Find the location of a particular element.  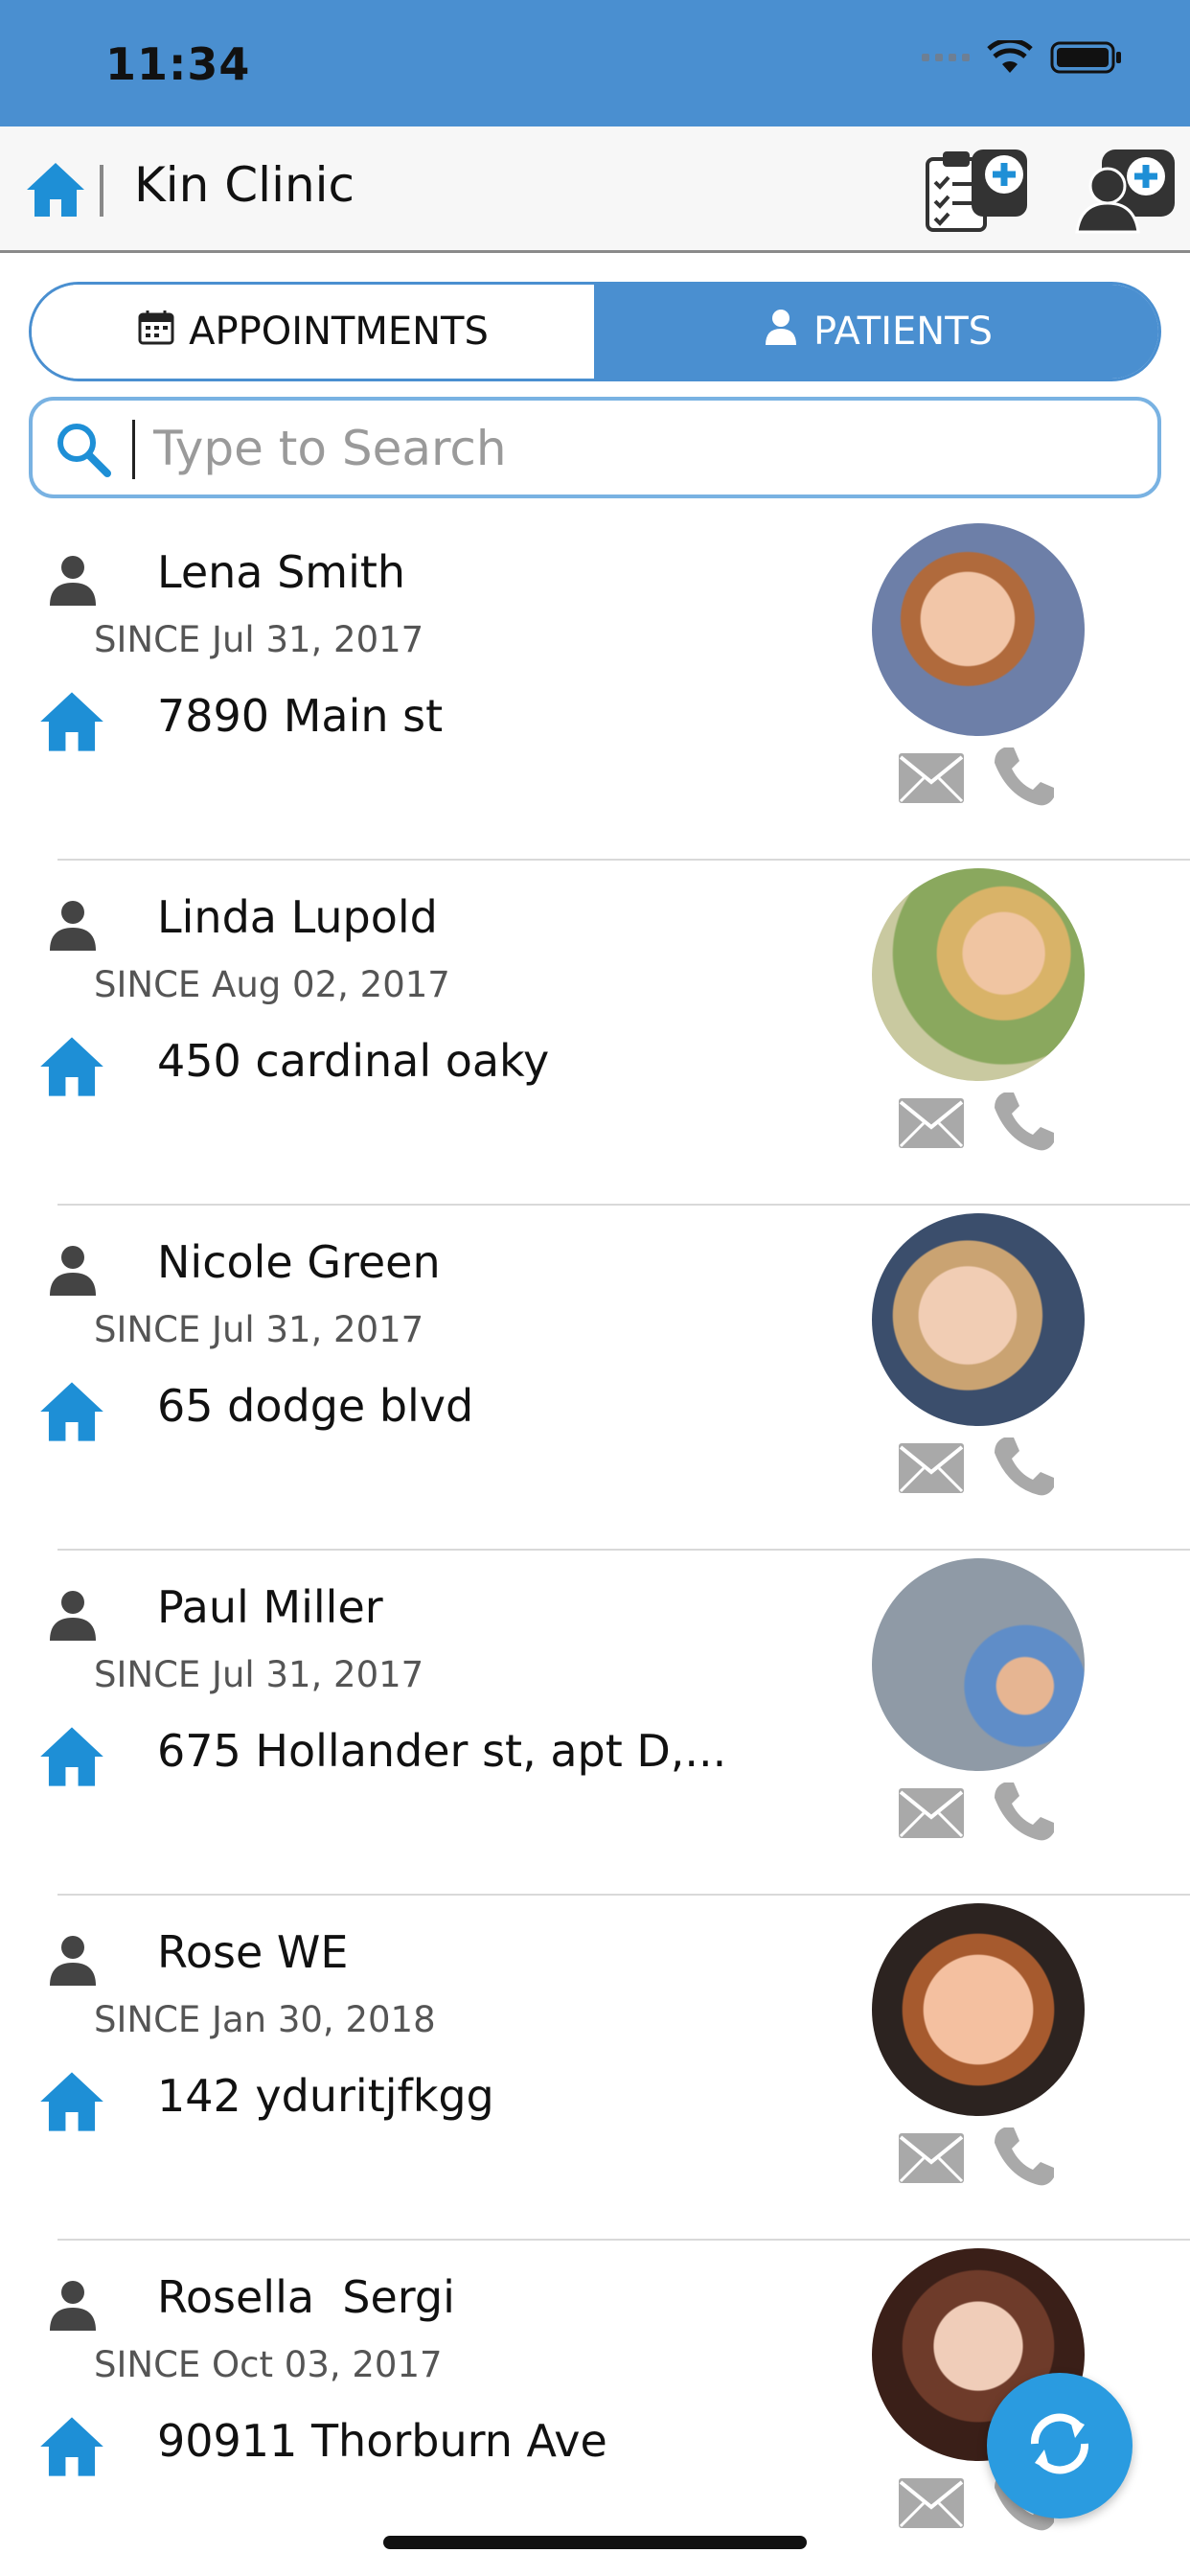

refresh-button is located at coordinates (1060, 2445).